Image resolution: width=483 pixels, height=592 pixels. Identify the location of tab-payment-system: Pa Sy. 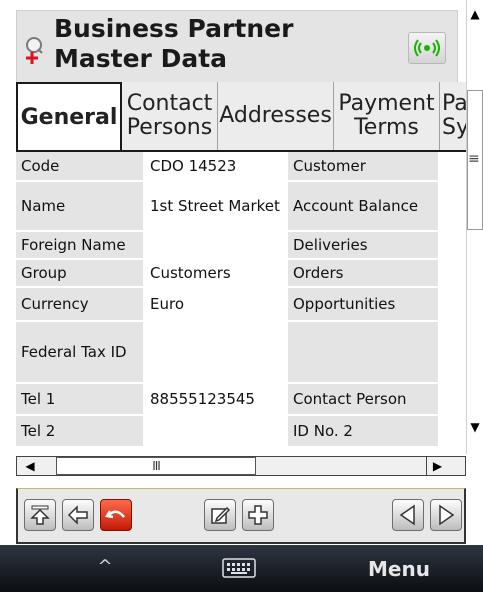
(453, 116).